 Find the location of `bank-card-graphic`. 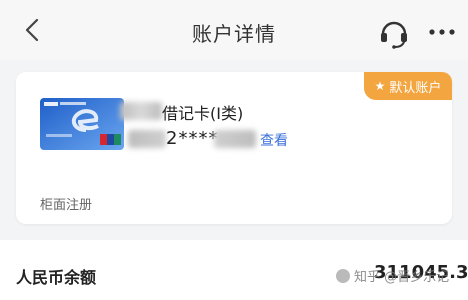

bank-card-graphic is located at coordinates (82, 124).